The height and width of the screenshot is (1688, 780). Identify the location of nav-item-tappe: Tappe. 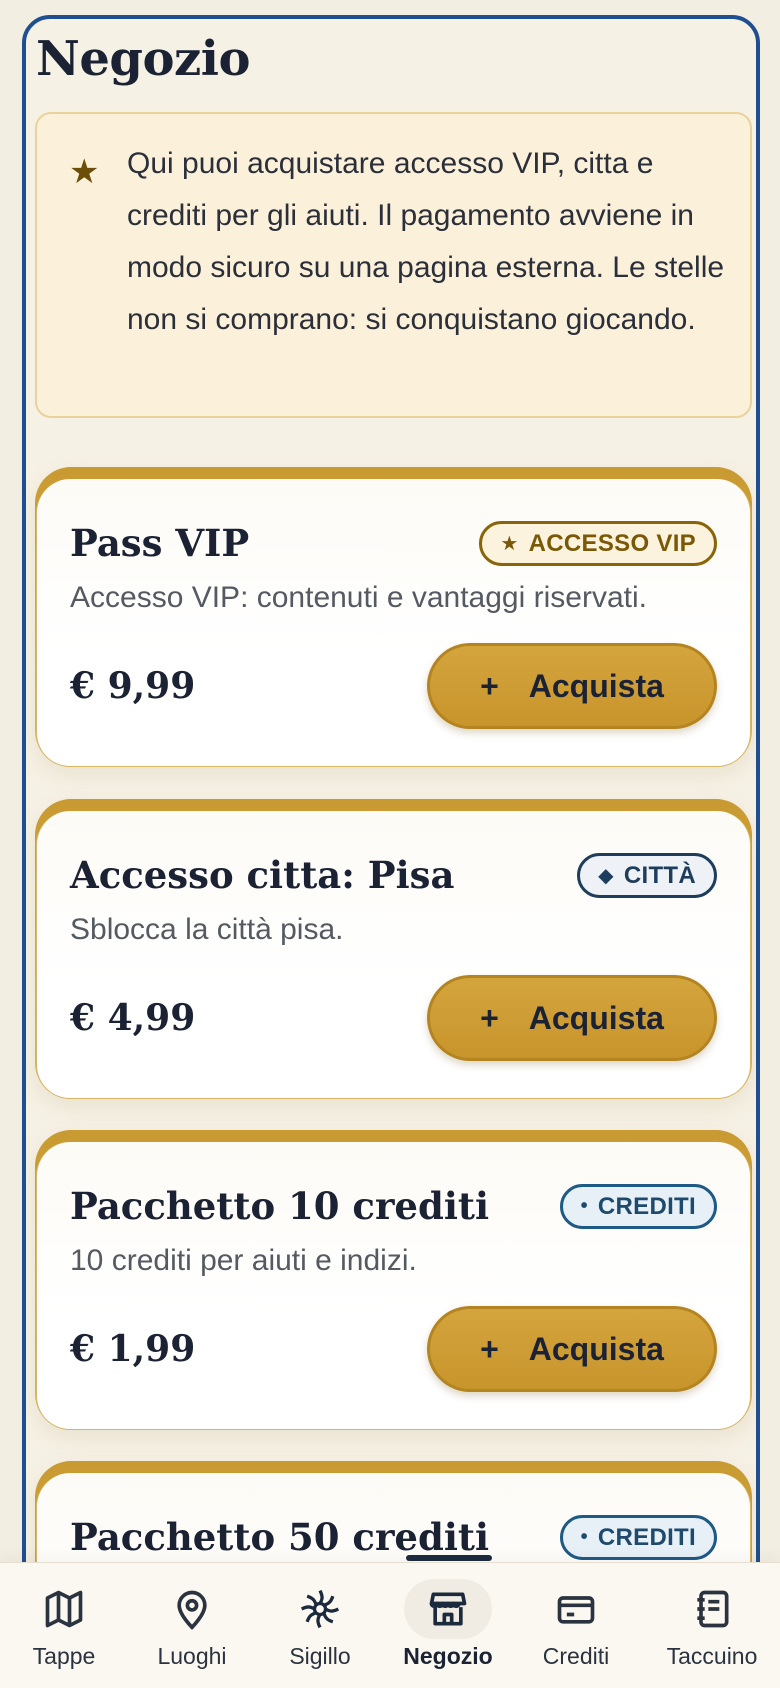
(64, 1625).